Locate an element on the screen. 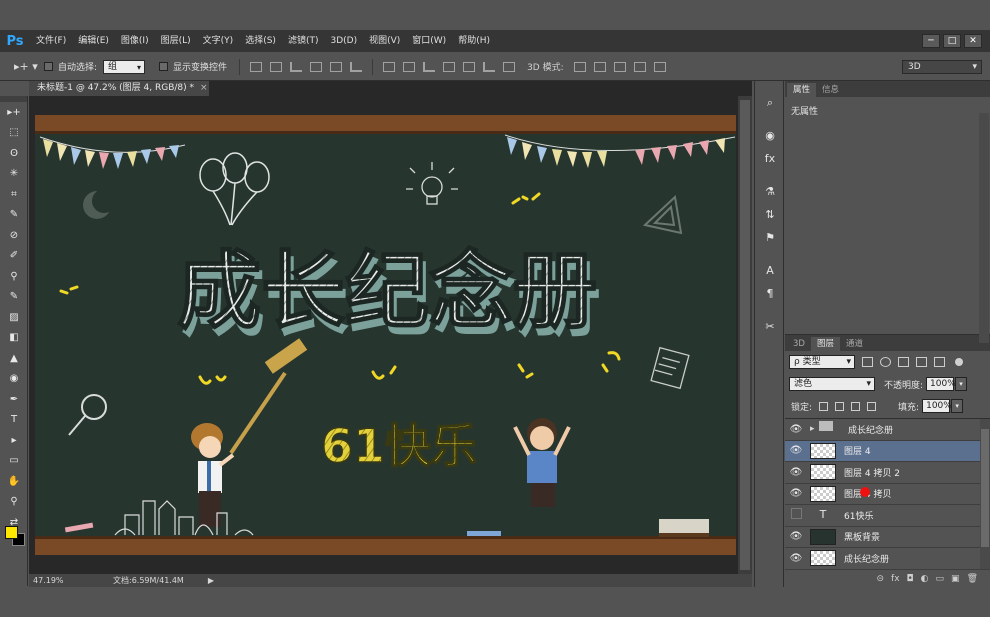  link-layers-icon: ⊝ is located at coordinates (881, 579).